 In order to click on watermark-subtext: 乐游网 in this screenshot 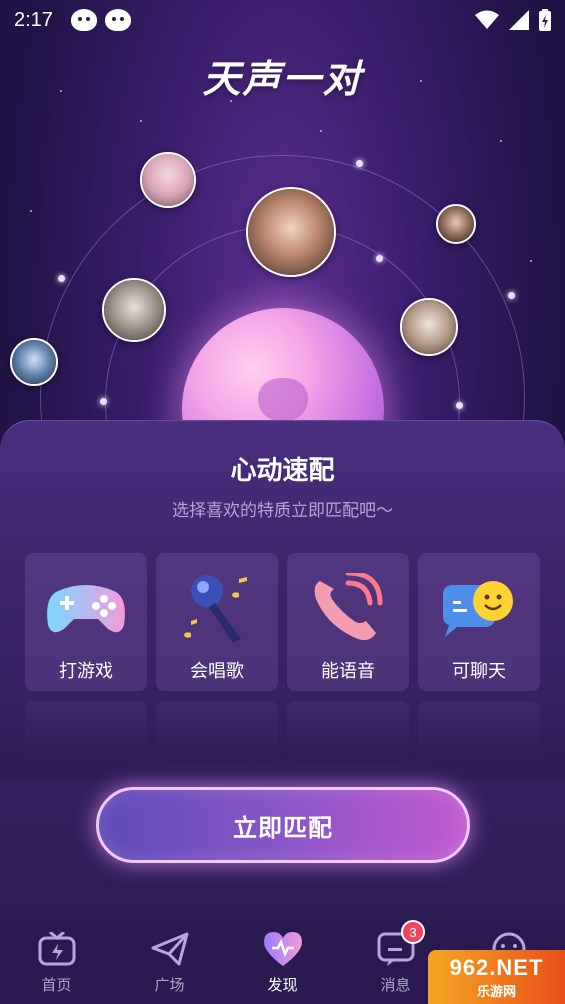, I will do `click(496, 991)`.